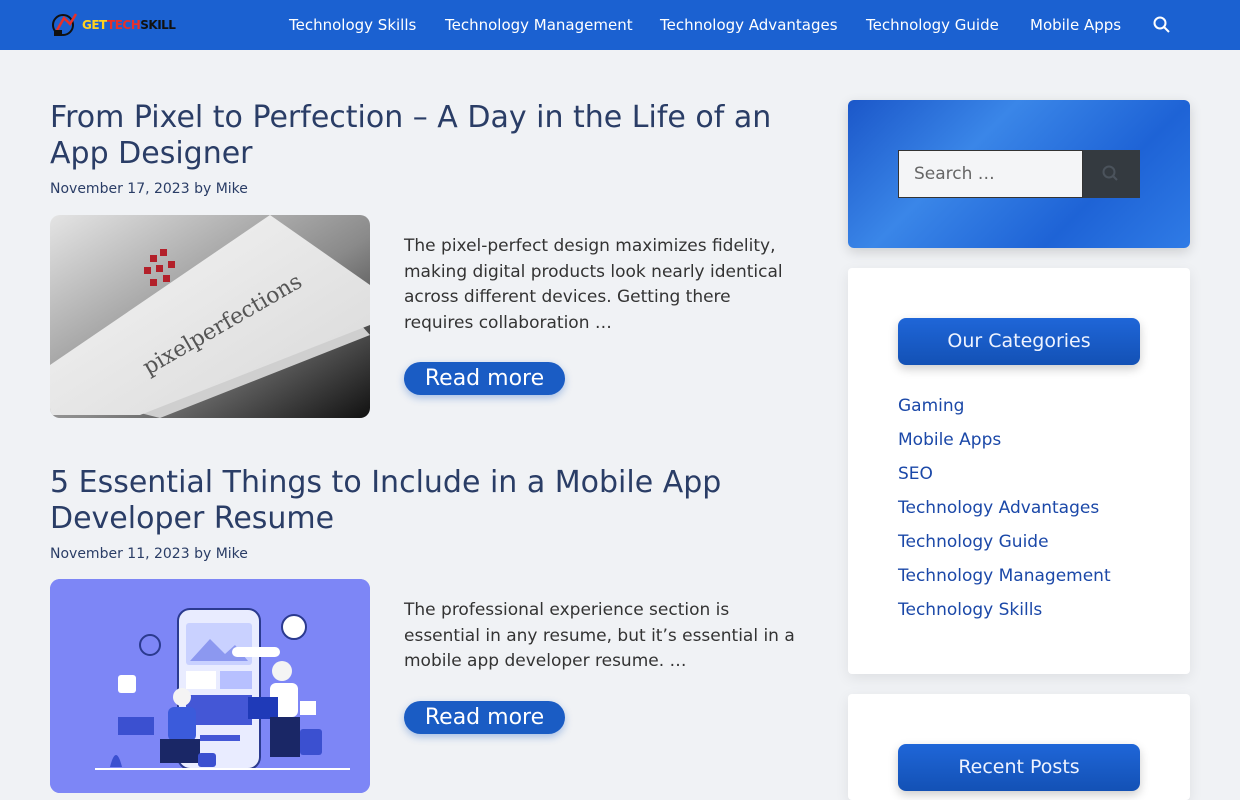 This screenshot has width=1240, height=800. I want to click on post-date: November 17, 2023, so click(120, 189).